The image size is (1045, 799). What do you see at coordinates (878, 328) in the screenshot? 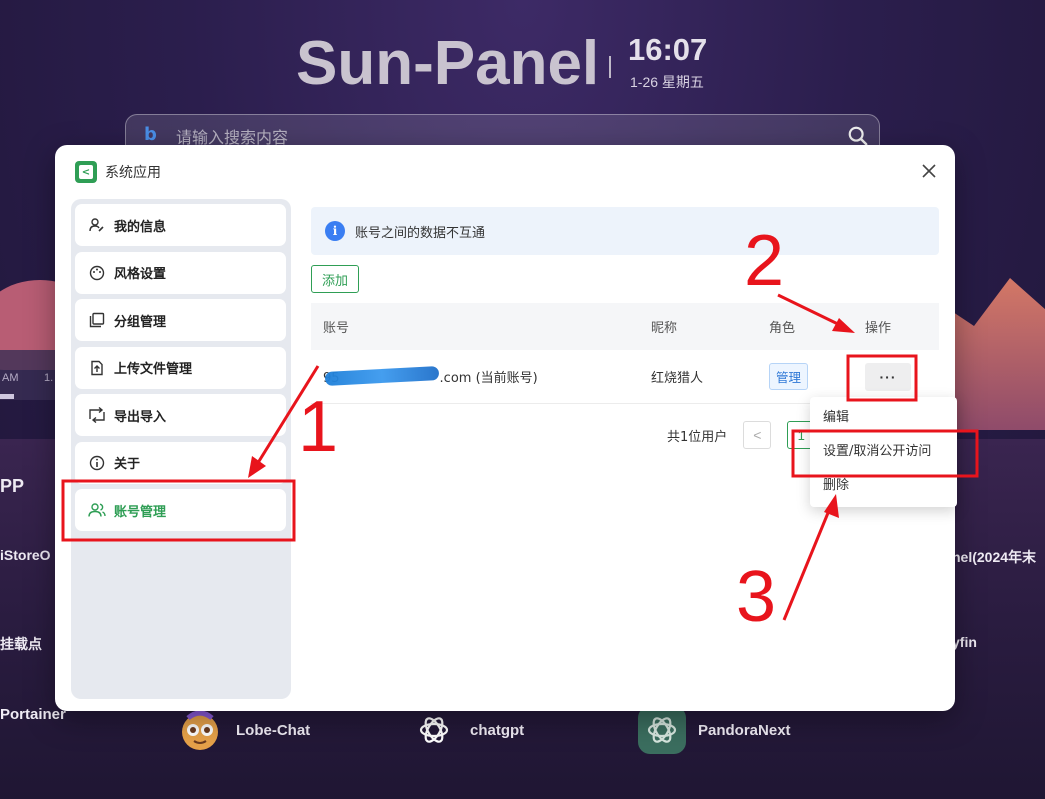
I see `column-header: 操作` at bounding box center [878, 328].